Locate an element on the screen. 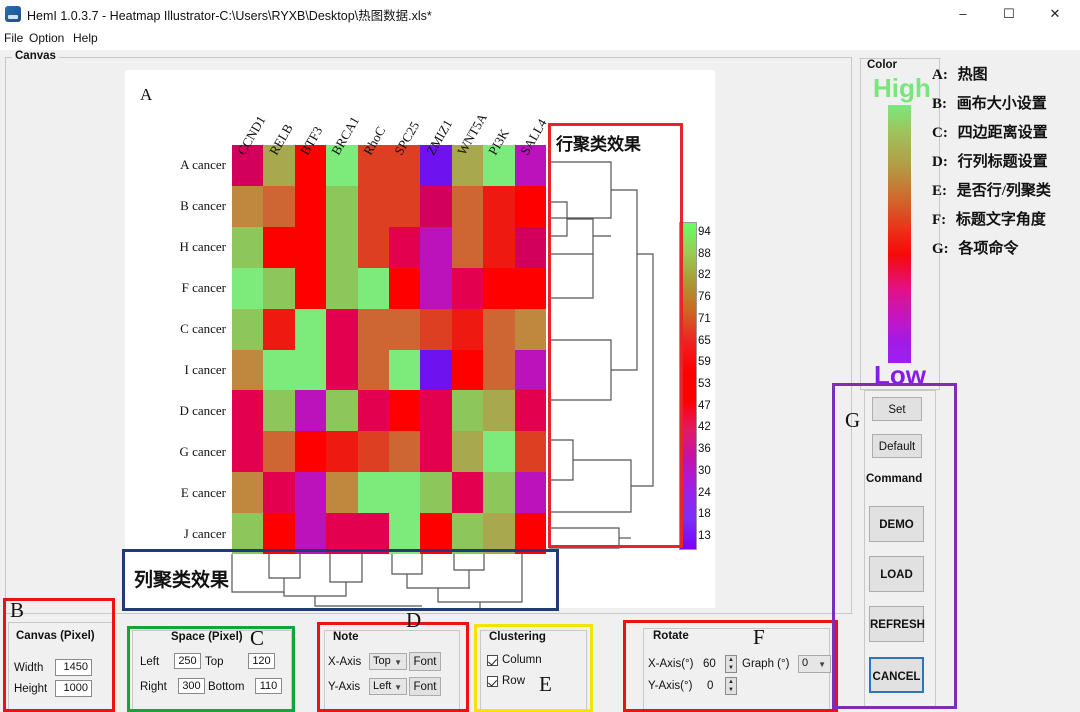 The height and width of the screenshot is (712, 1080). app-icon is located at coordinates (13, 14).